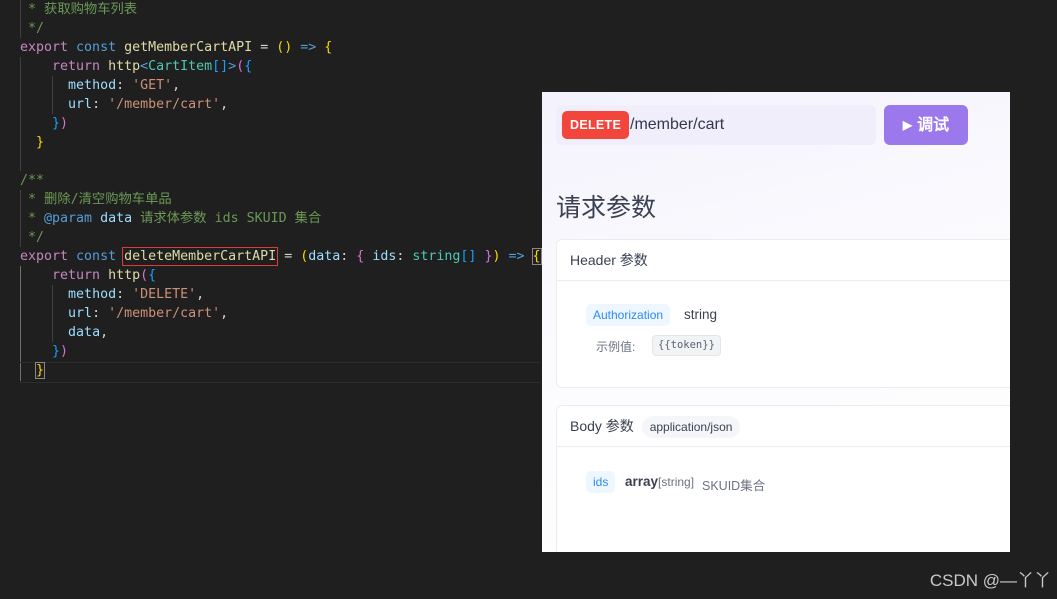  I want to click on play-icon: ▶, so click(907, 125).